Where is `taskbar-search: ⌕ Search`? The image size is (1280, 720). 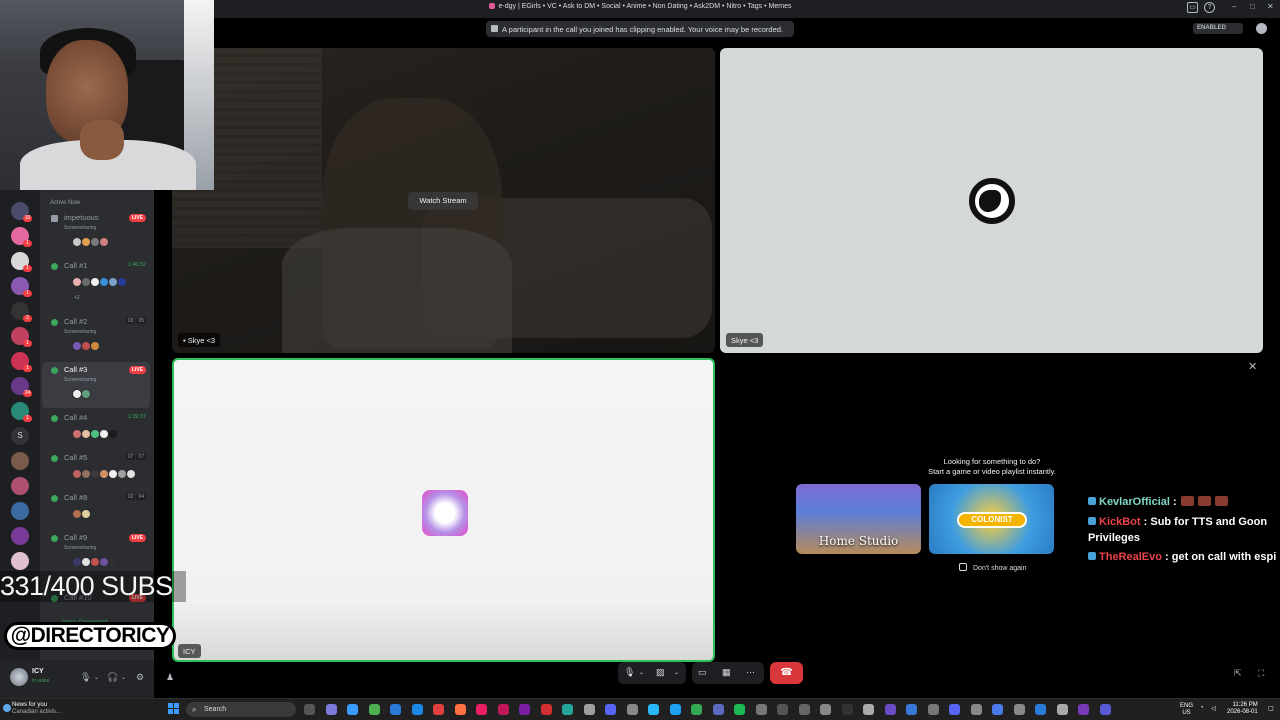
taskbar-search: ⌕ Search is located at coordinates (241, 709).